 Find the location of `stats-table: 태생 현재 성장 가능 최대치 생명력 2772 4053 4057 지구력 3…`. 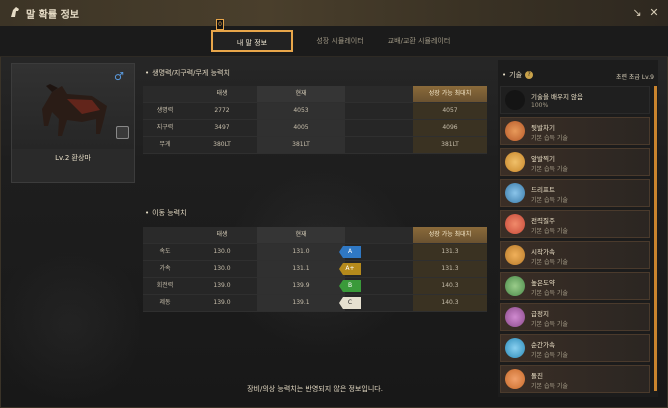

stats-table: 태생 현재 성장 가능 최대치 생명력 2772 4053 4057 지구력 3… is located at coordinates (315, 120).